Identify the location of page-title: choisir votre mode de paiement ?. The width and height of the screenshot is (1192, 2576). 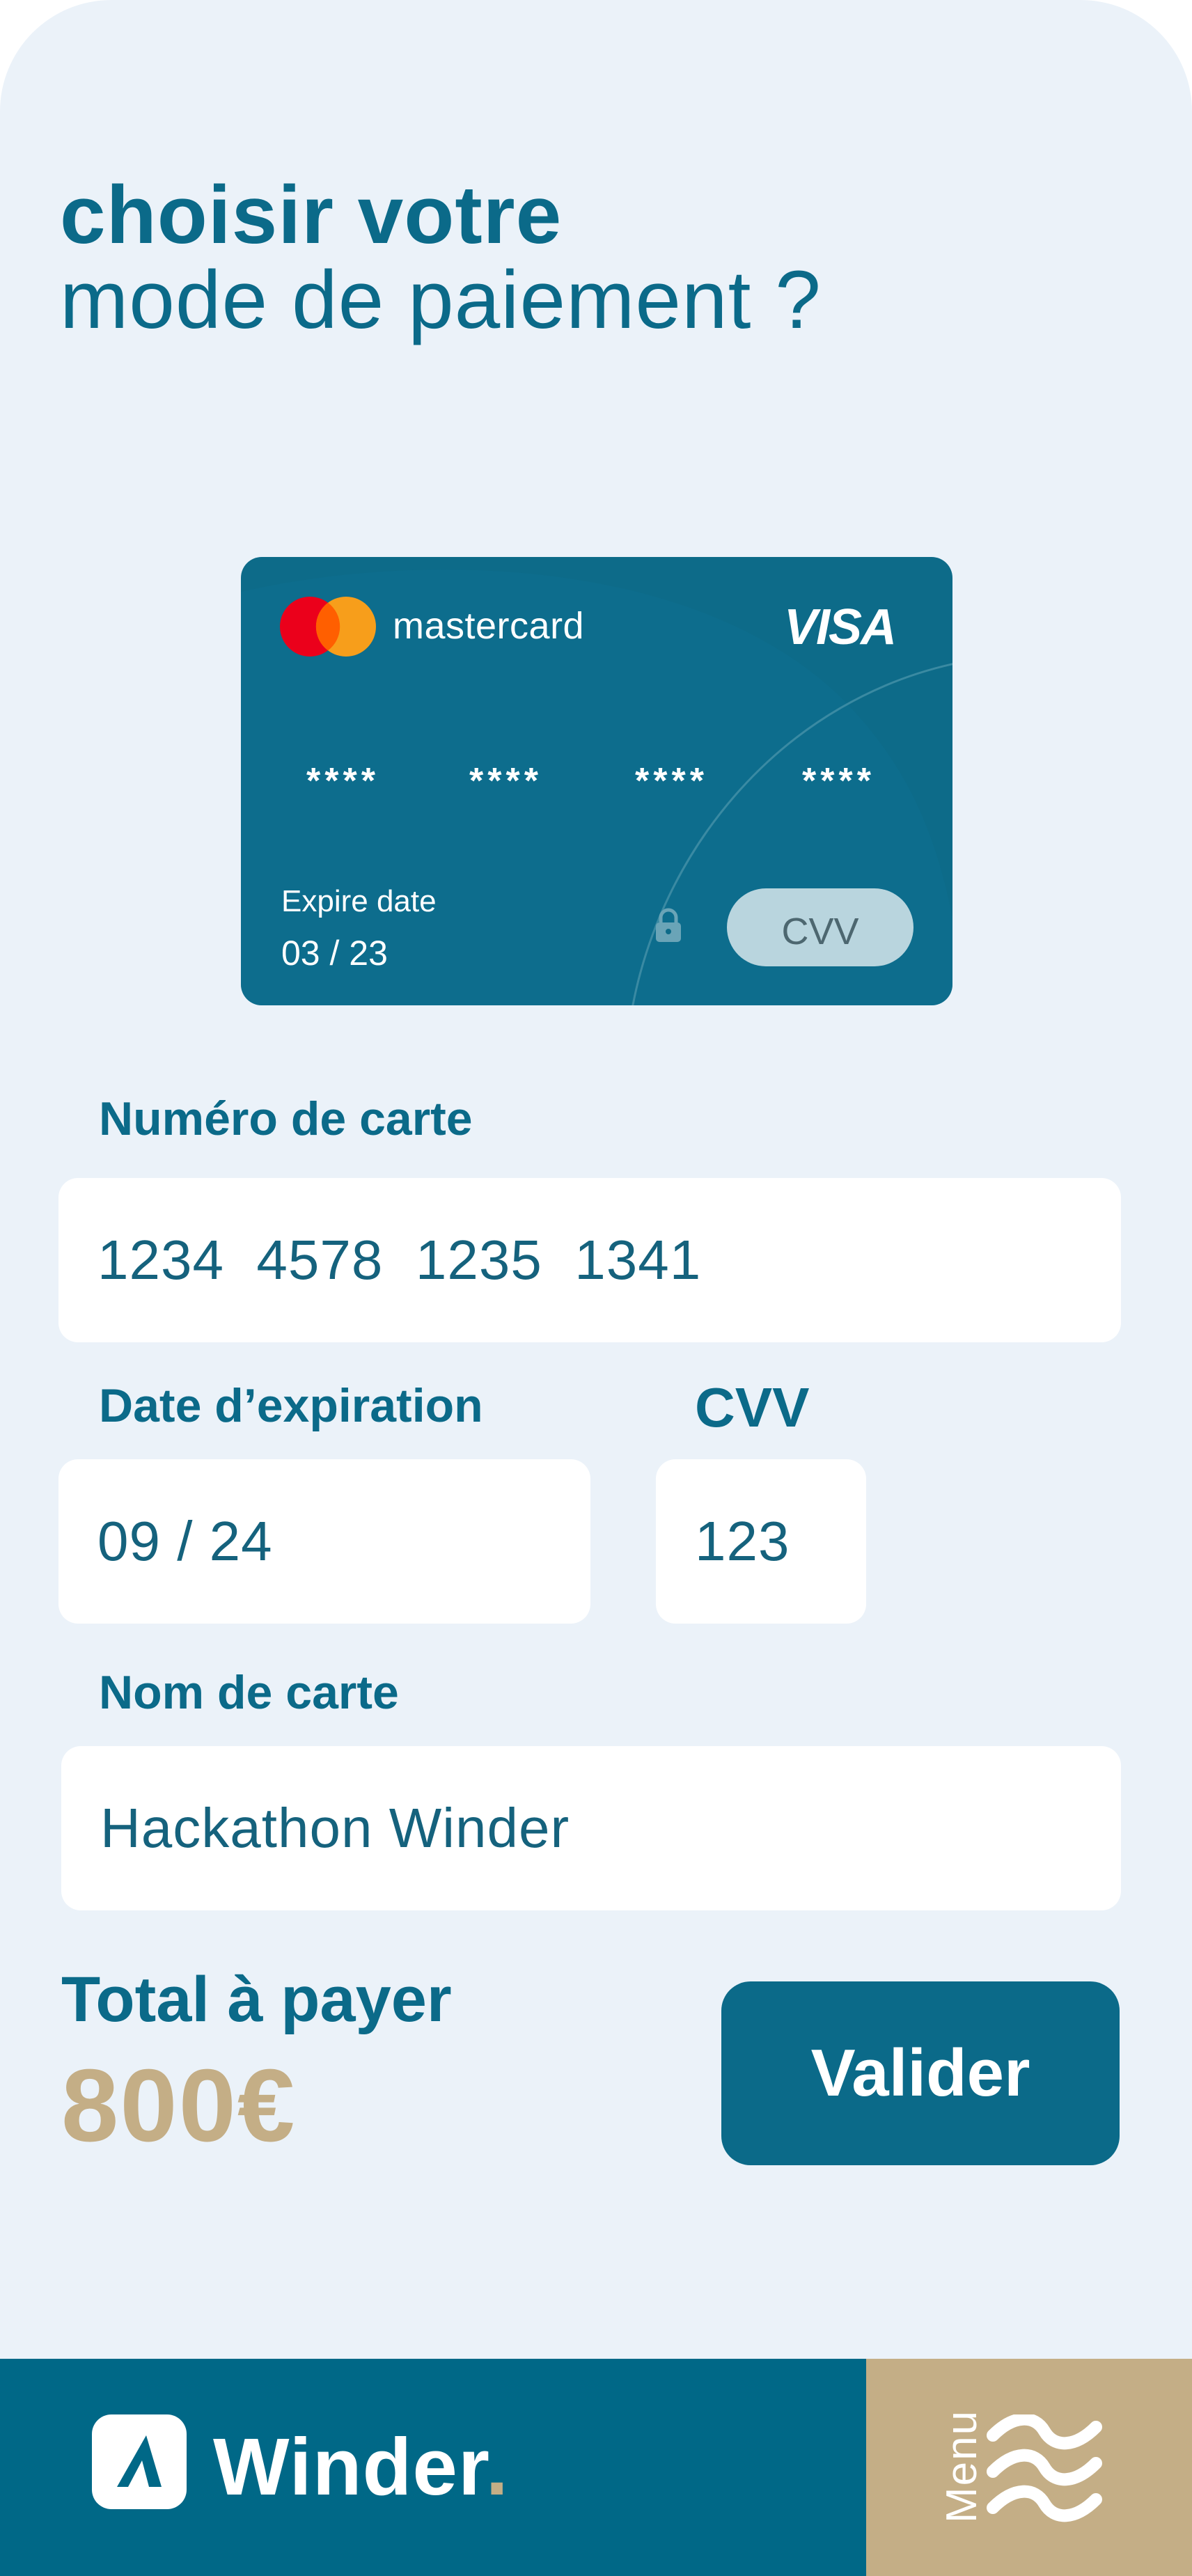
(441, 257).